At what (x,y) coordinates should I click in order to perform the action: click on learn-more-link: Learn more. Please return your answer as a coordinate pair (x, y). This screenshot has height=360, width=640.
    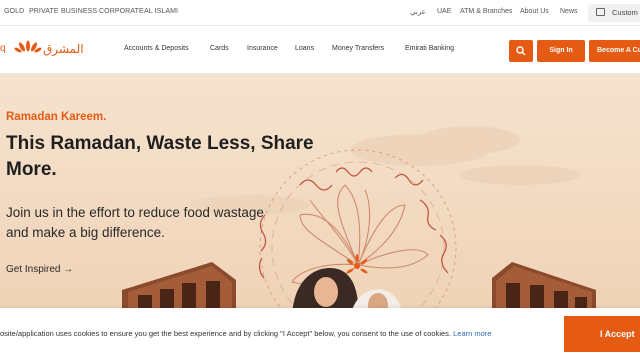
    Looking at the image, I should click on (472, 333).